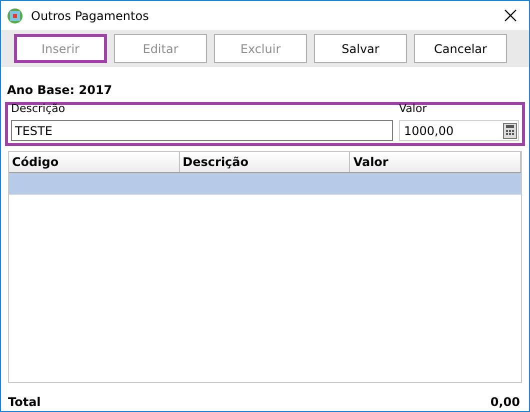 This screenshot has height=412, width=530. Describe the element at coordinates (15, 16) in the screenshot. I see `app-icon` at that location.